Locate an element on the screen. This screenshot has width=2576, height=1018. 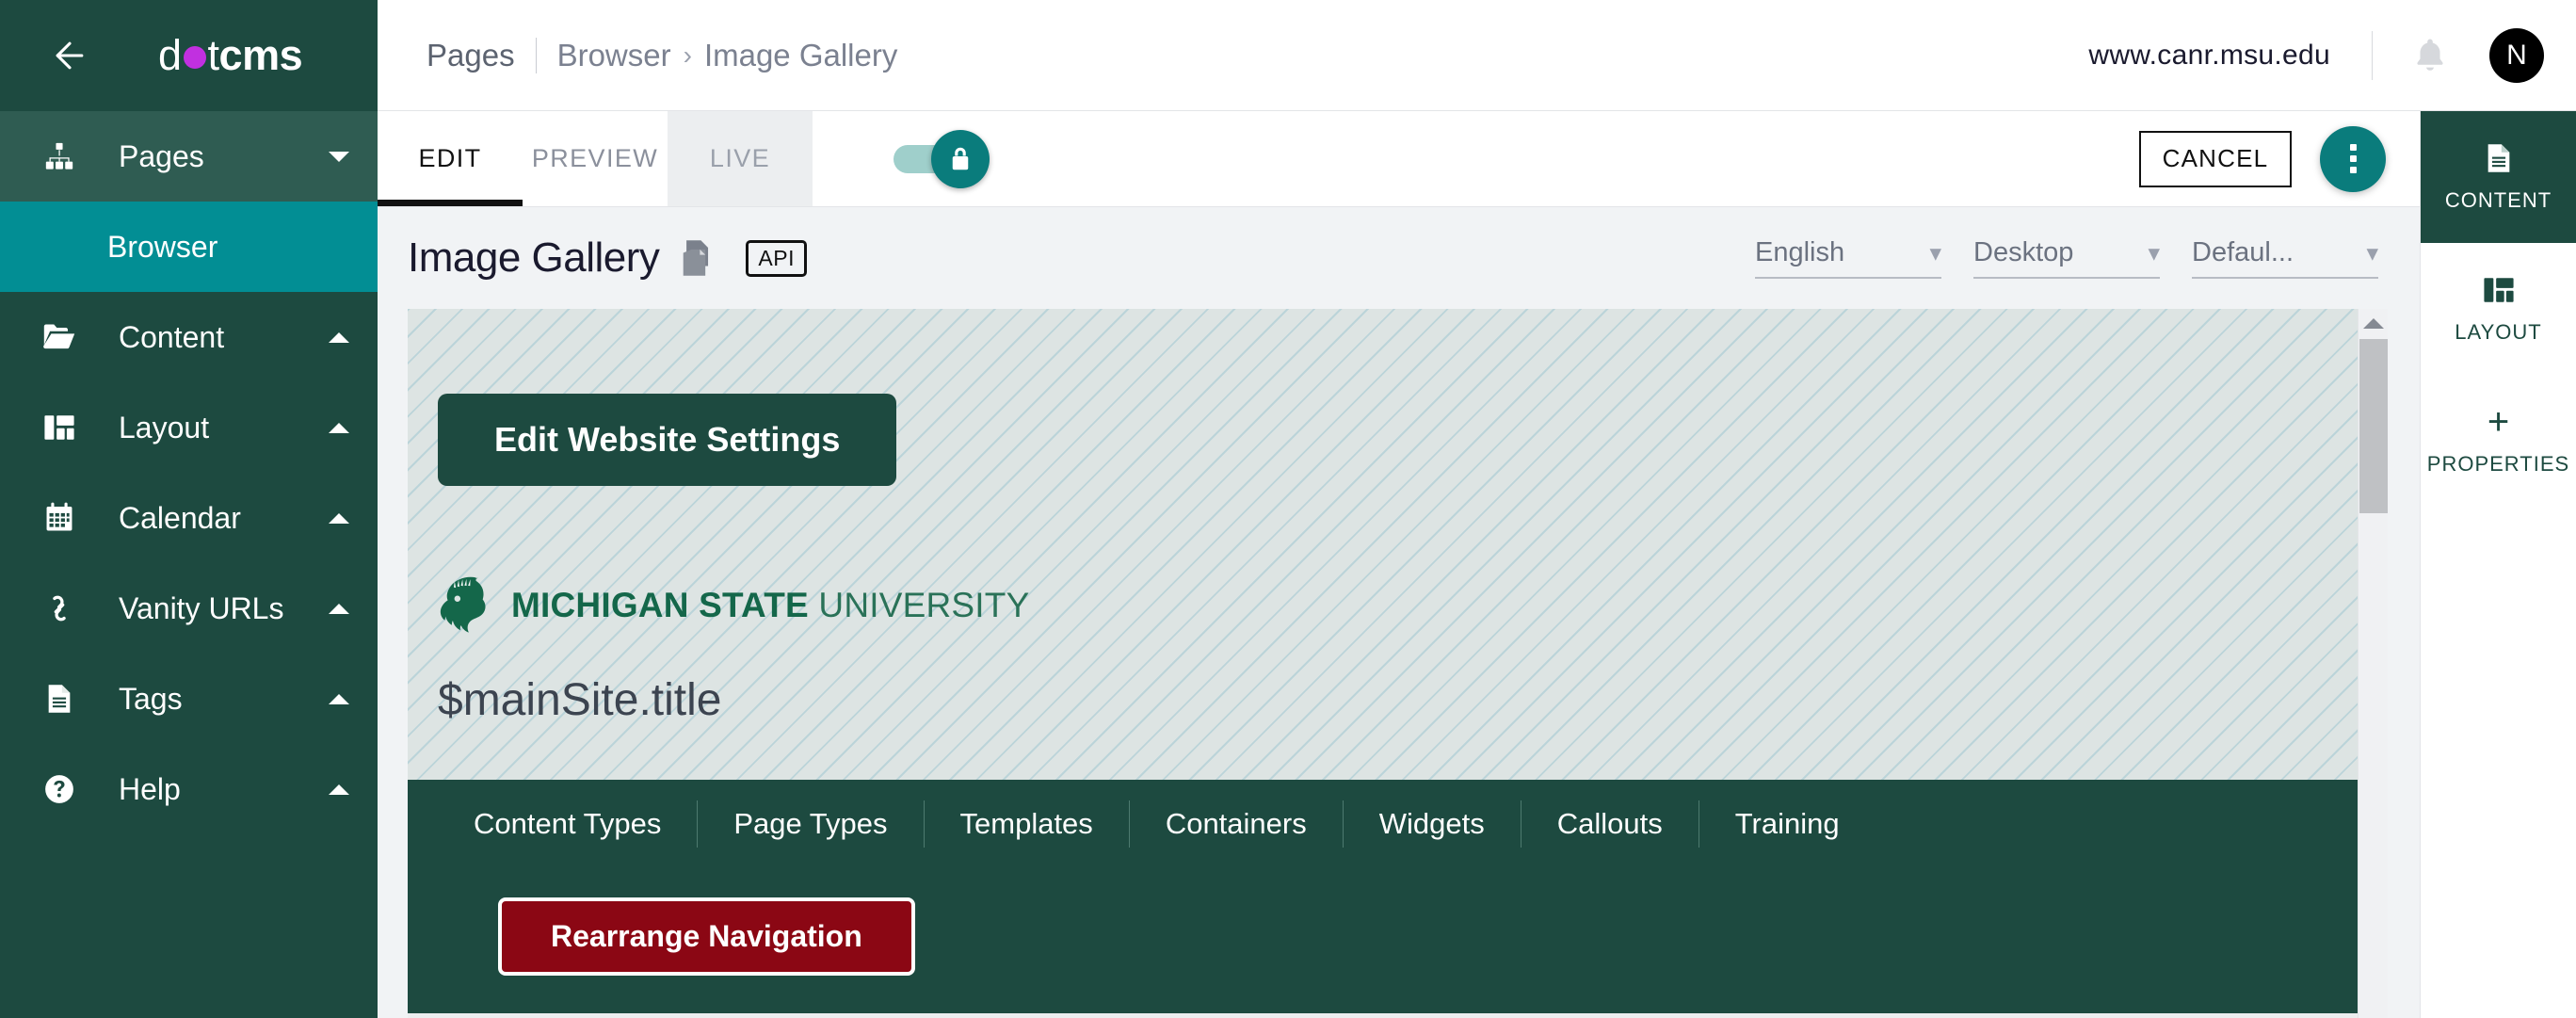
actions-divider is located at coordinates (2372, 55).